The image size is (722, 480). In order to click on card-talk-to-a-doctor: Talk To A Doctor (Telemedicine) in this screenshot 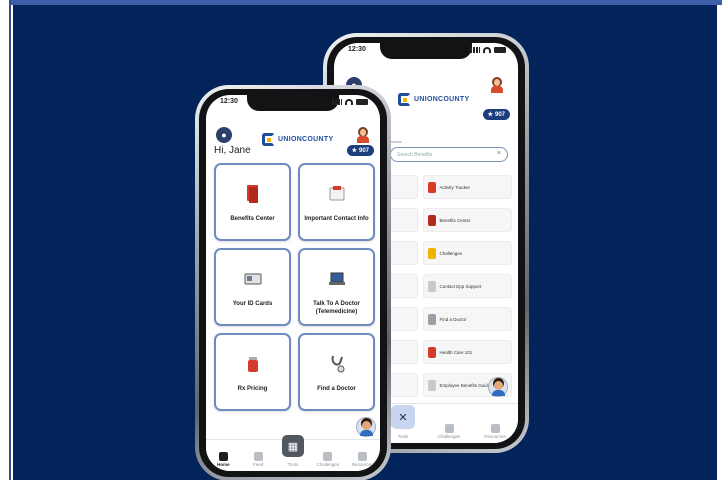, I will do `click(336, 287)`.